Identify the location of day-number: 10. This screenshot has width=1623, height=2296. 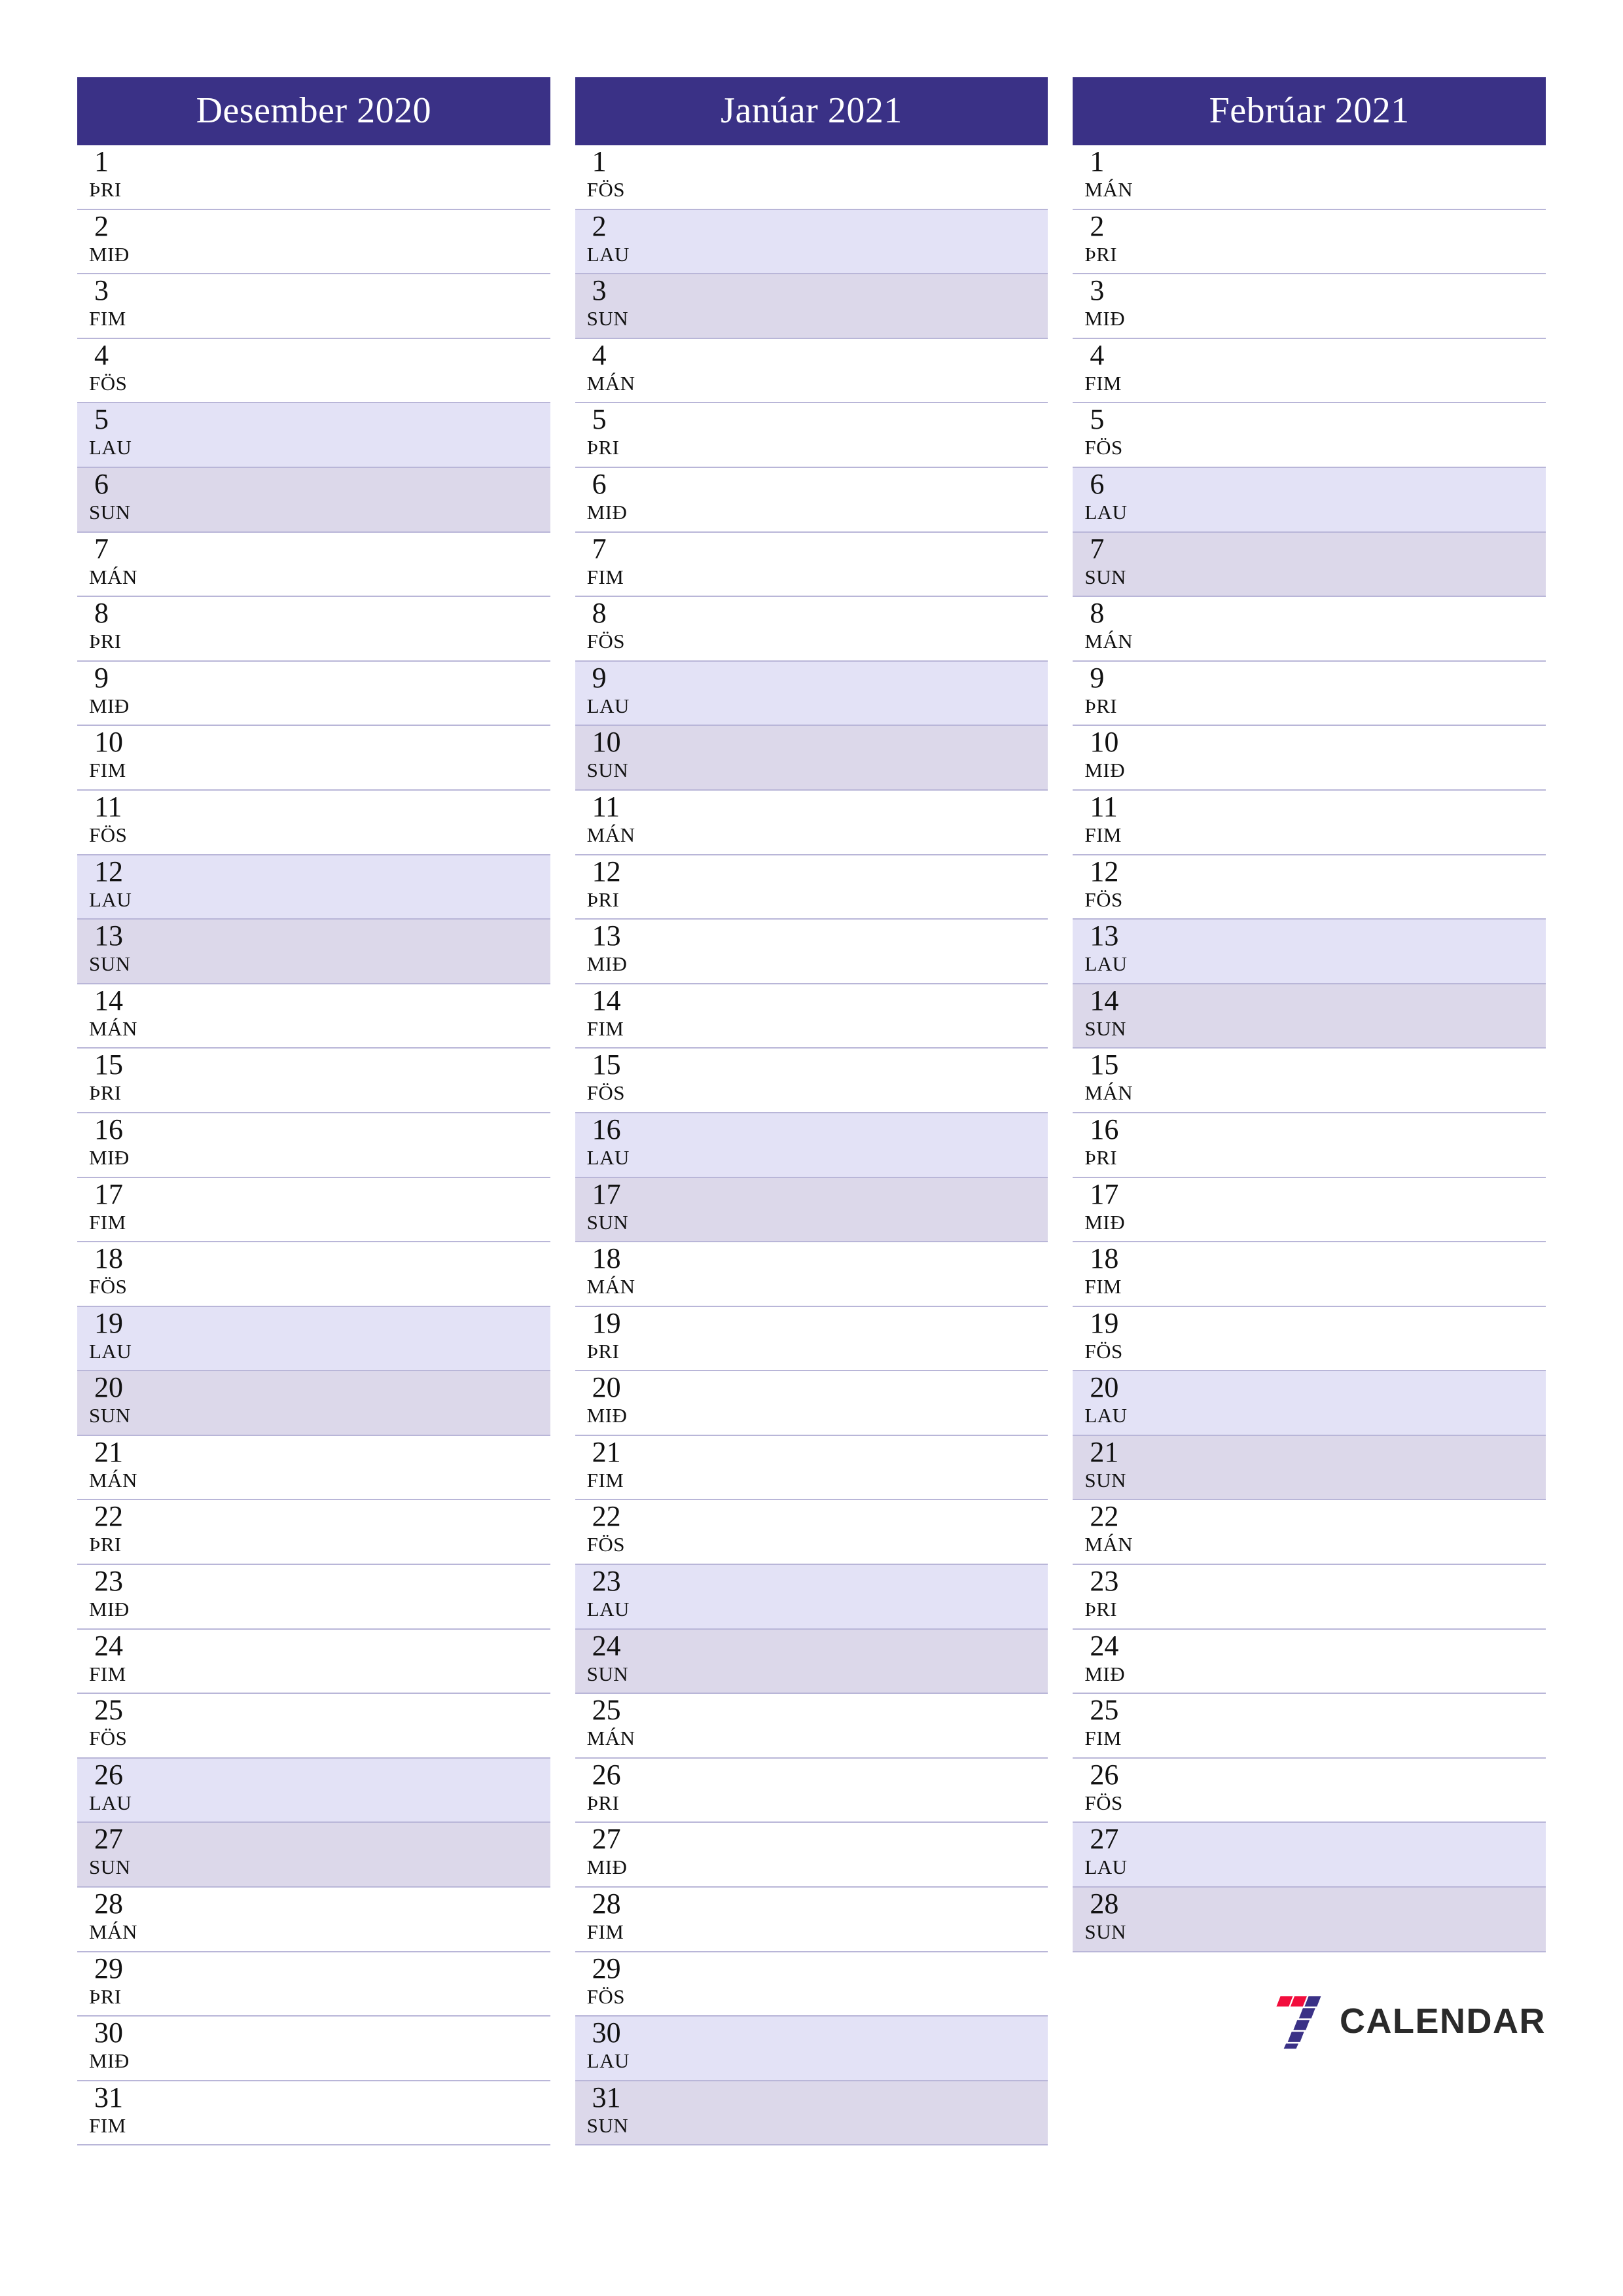
(108, 742).